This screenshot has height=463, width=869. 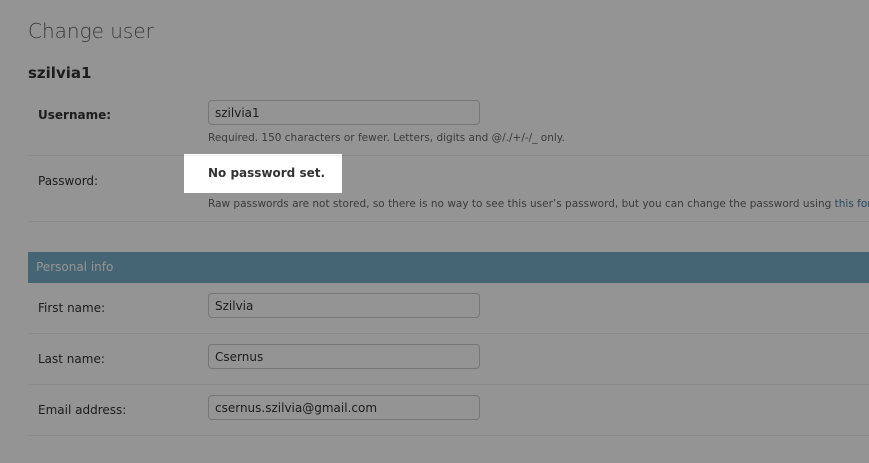 I want to click on last-name-row: Last name:, so click(x=448, y=359).